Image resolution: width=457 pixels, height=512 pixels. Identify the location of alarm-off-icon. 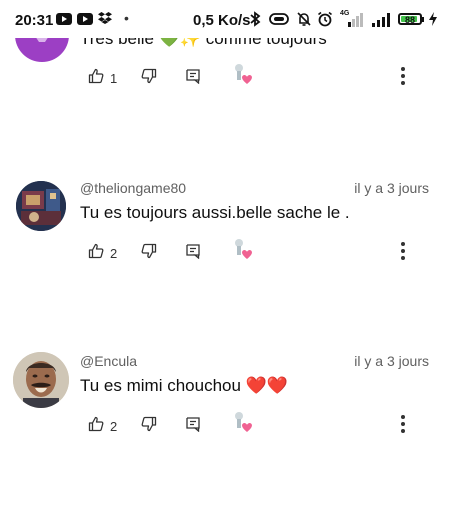
(304, 21).